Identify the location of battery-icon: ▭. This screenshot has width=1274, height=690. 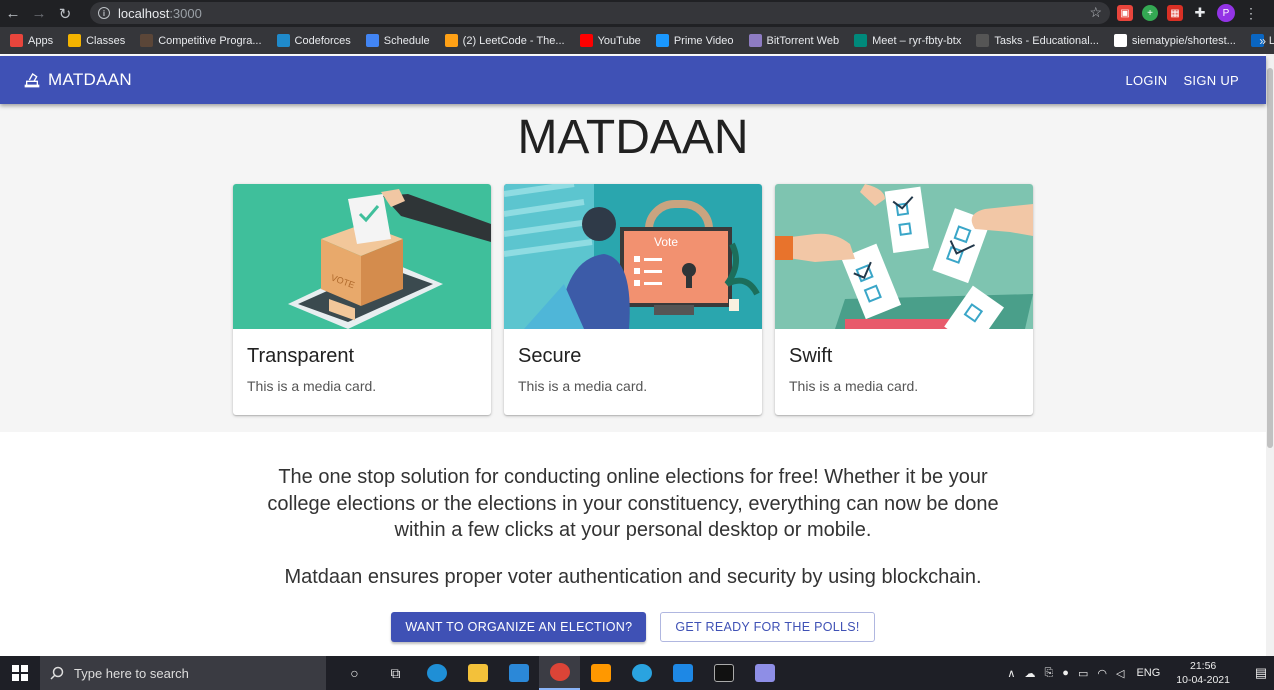
(1083, 673).